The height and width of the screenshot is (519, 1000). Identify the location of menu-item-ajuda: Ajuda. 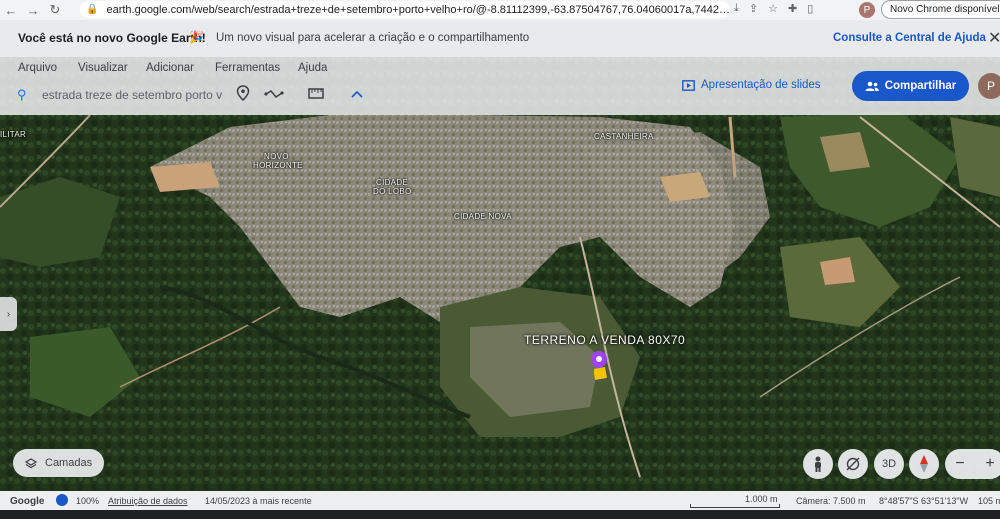
(318, 68).